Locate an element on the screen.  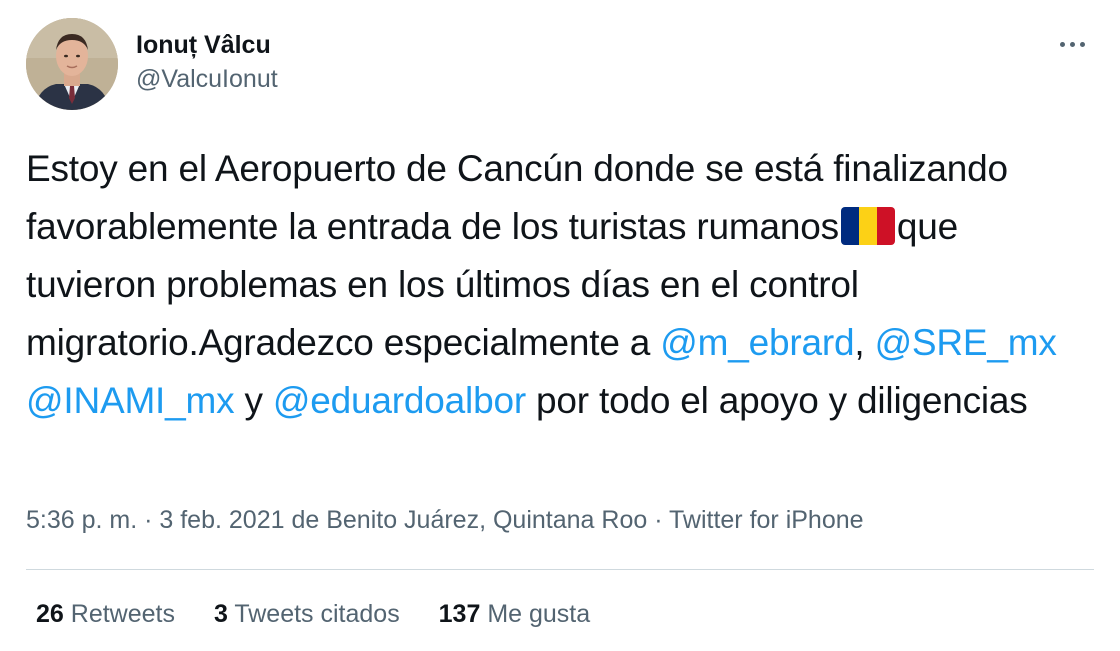
quotes-count: 3 is located at coordinates (220, 614).